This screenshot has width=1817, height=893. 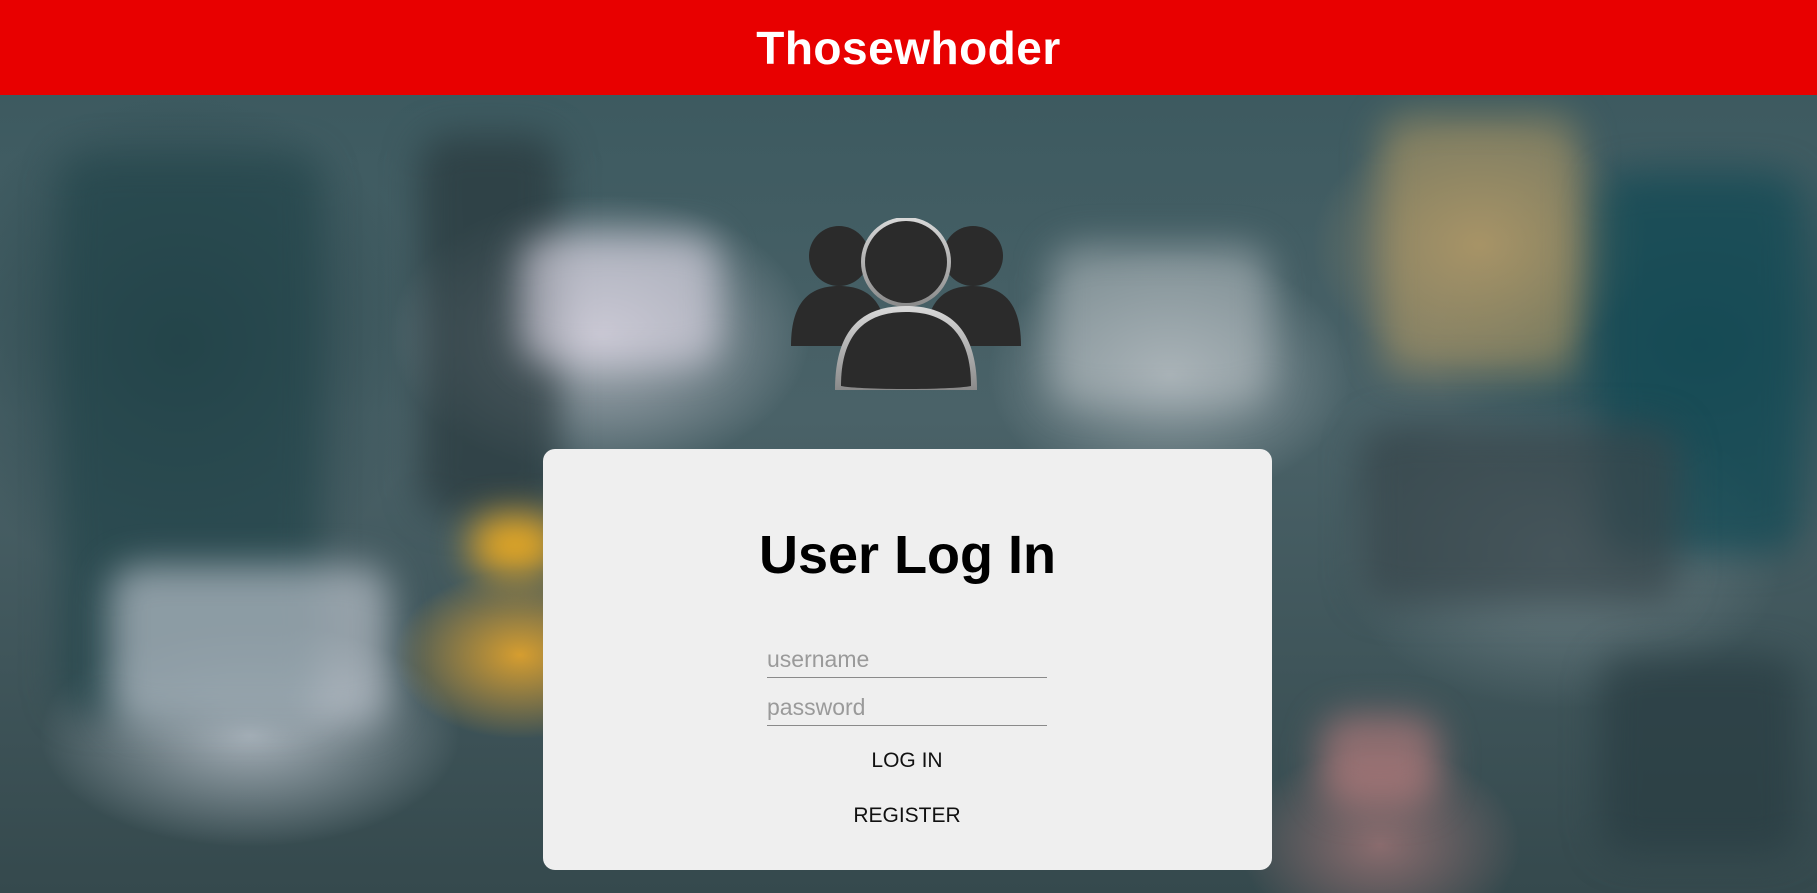 I want to click on login-button: LOG IN, so click(x=907, y=761).